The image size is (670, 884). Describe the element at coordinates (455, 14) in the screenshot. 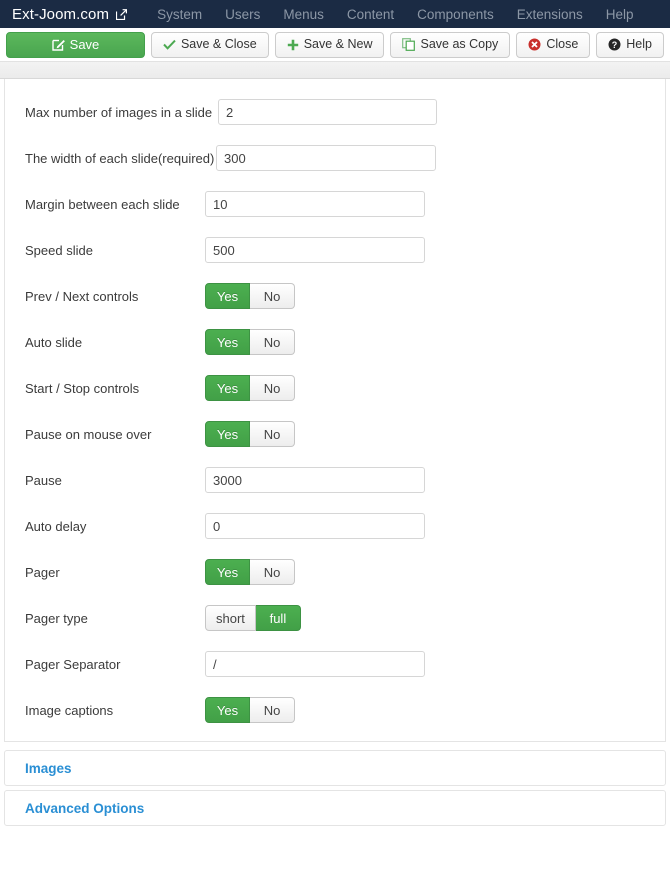

I see `nav-item-components: Components` at that location.